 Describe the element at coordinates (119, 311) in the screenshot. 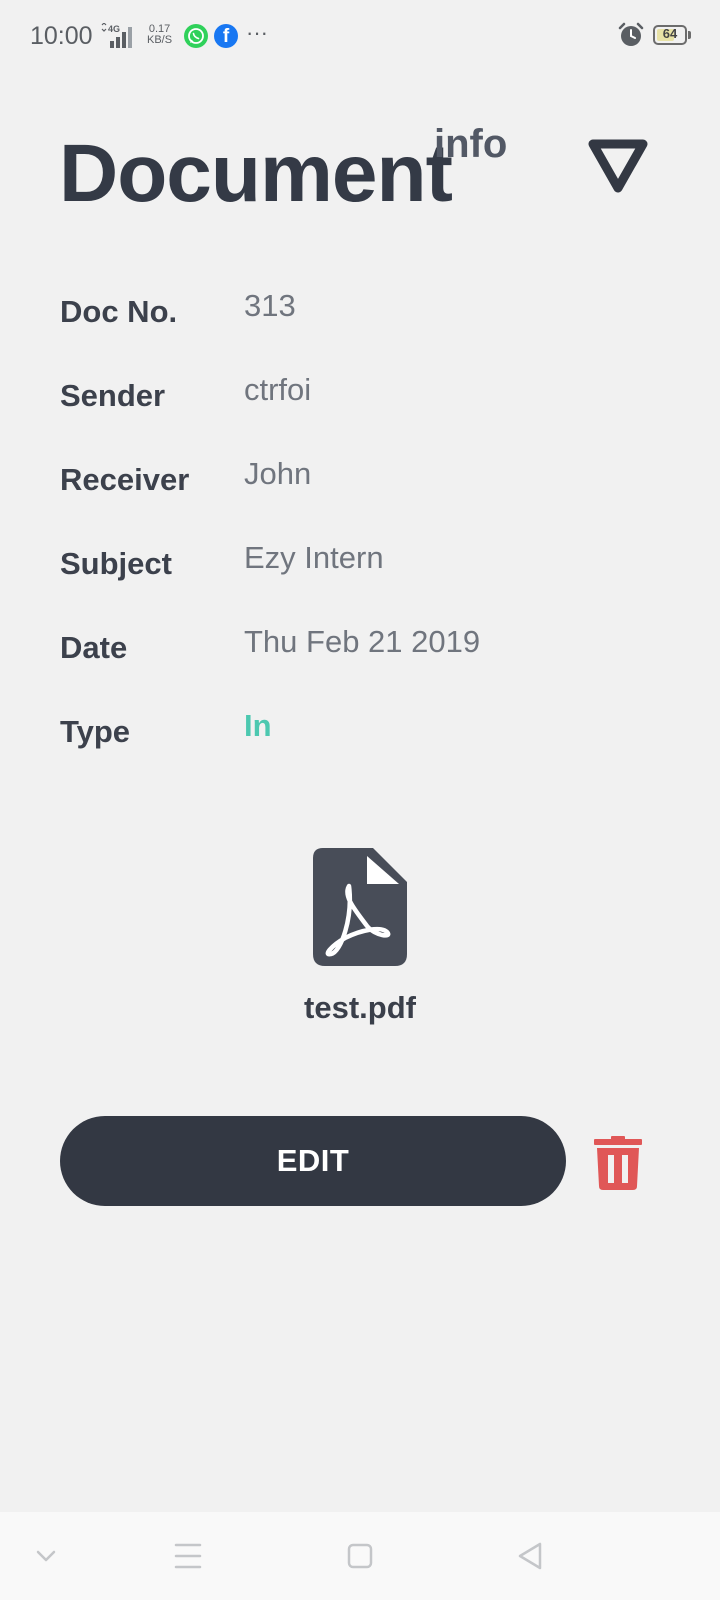

I see `detail-label: Doc No.` at that location.